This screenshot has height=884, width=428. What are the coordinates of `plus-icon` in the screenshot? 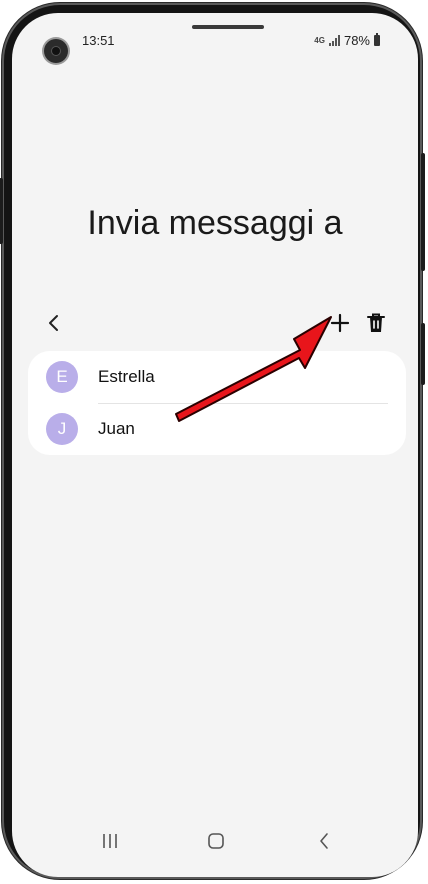 It's located at (340, 323).